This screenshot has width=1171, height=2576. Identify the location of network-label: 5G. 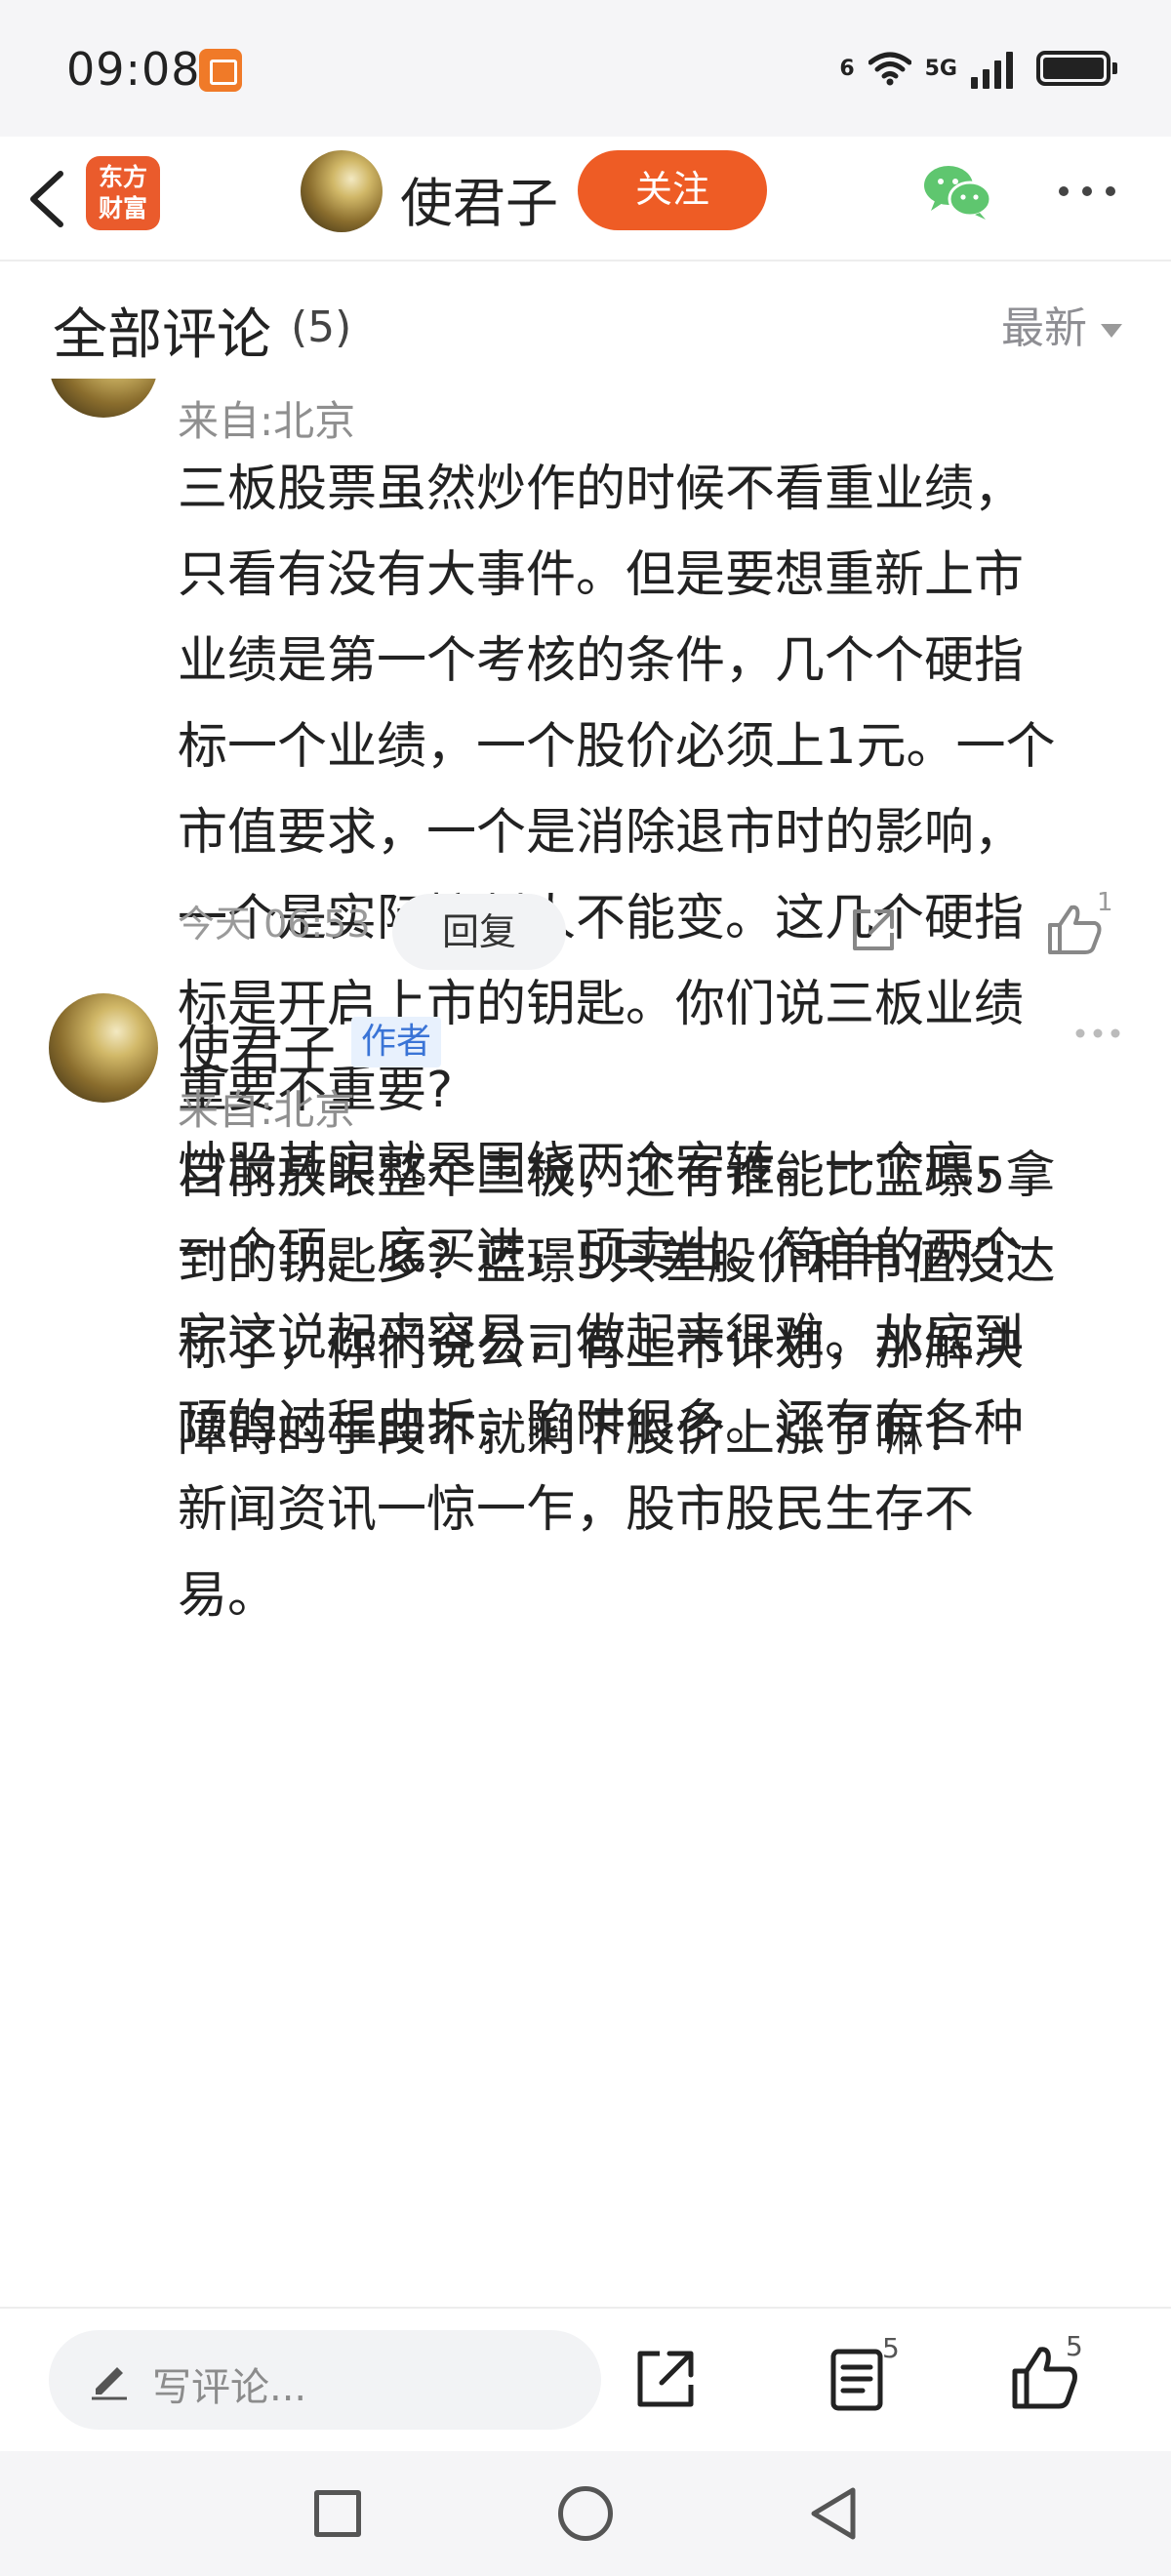
(940, 68).